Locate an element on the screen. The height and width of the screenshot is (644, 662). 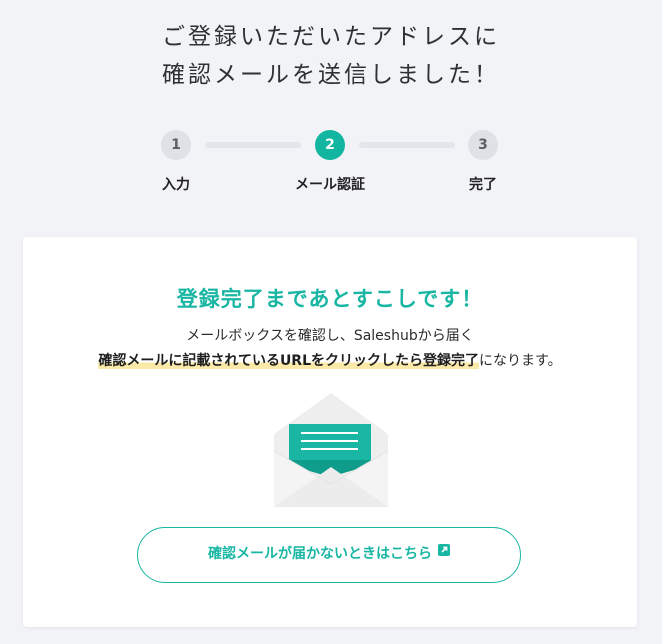
card-title: 登録完了まであとすこしです！ is located at coordinates (330, 299).